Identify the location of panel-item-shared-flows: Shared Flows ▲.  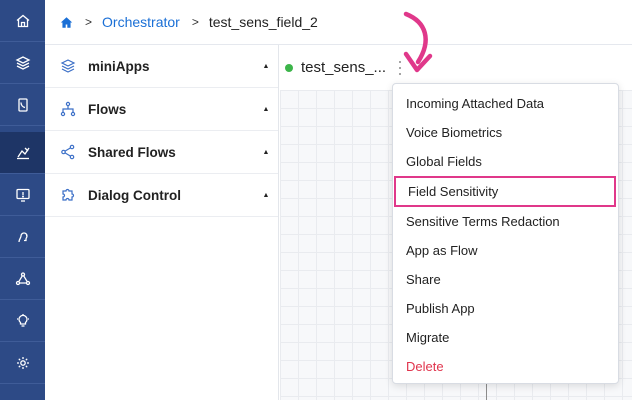
(161, 152).